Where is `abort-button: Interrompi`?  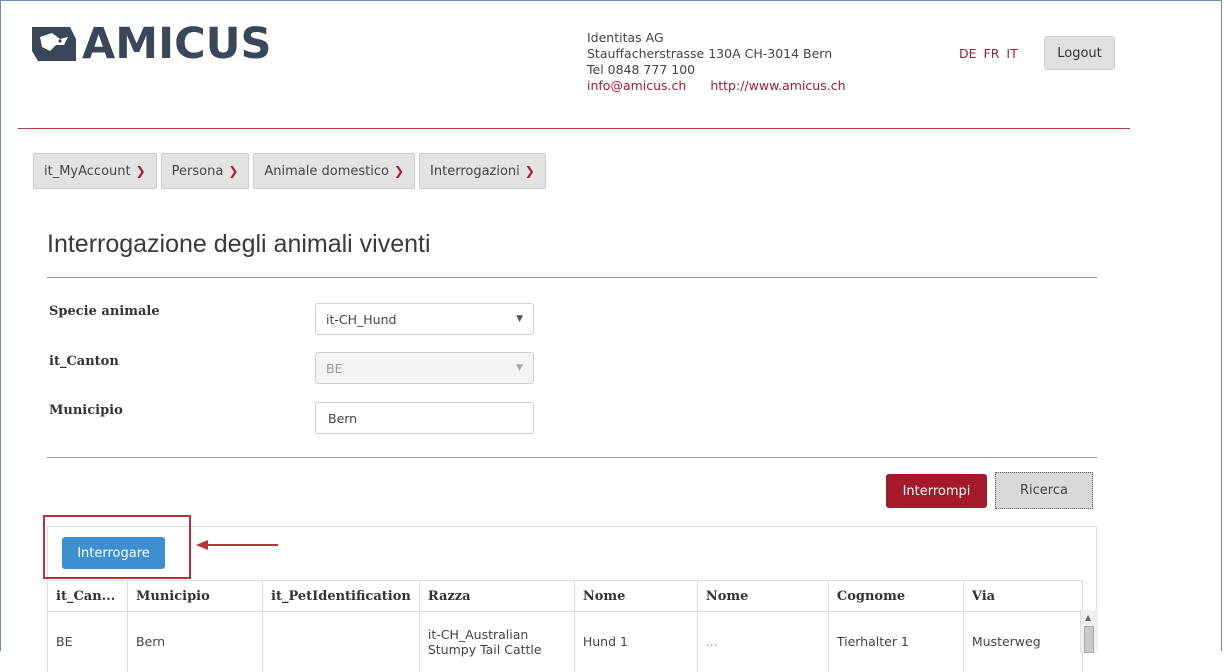
abort-button: Interrompi is located at coordinates (936, 491).